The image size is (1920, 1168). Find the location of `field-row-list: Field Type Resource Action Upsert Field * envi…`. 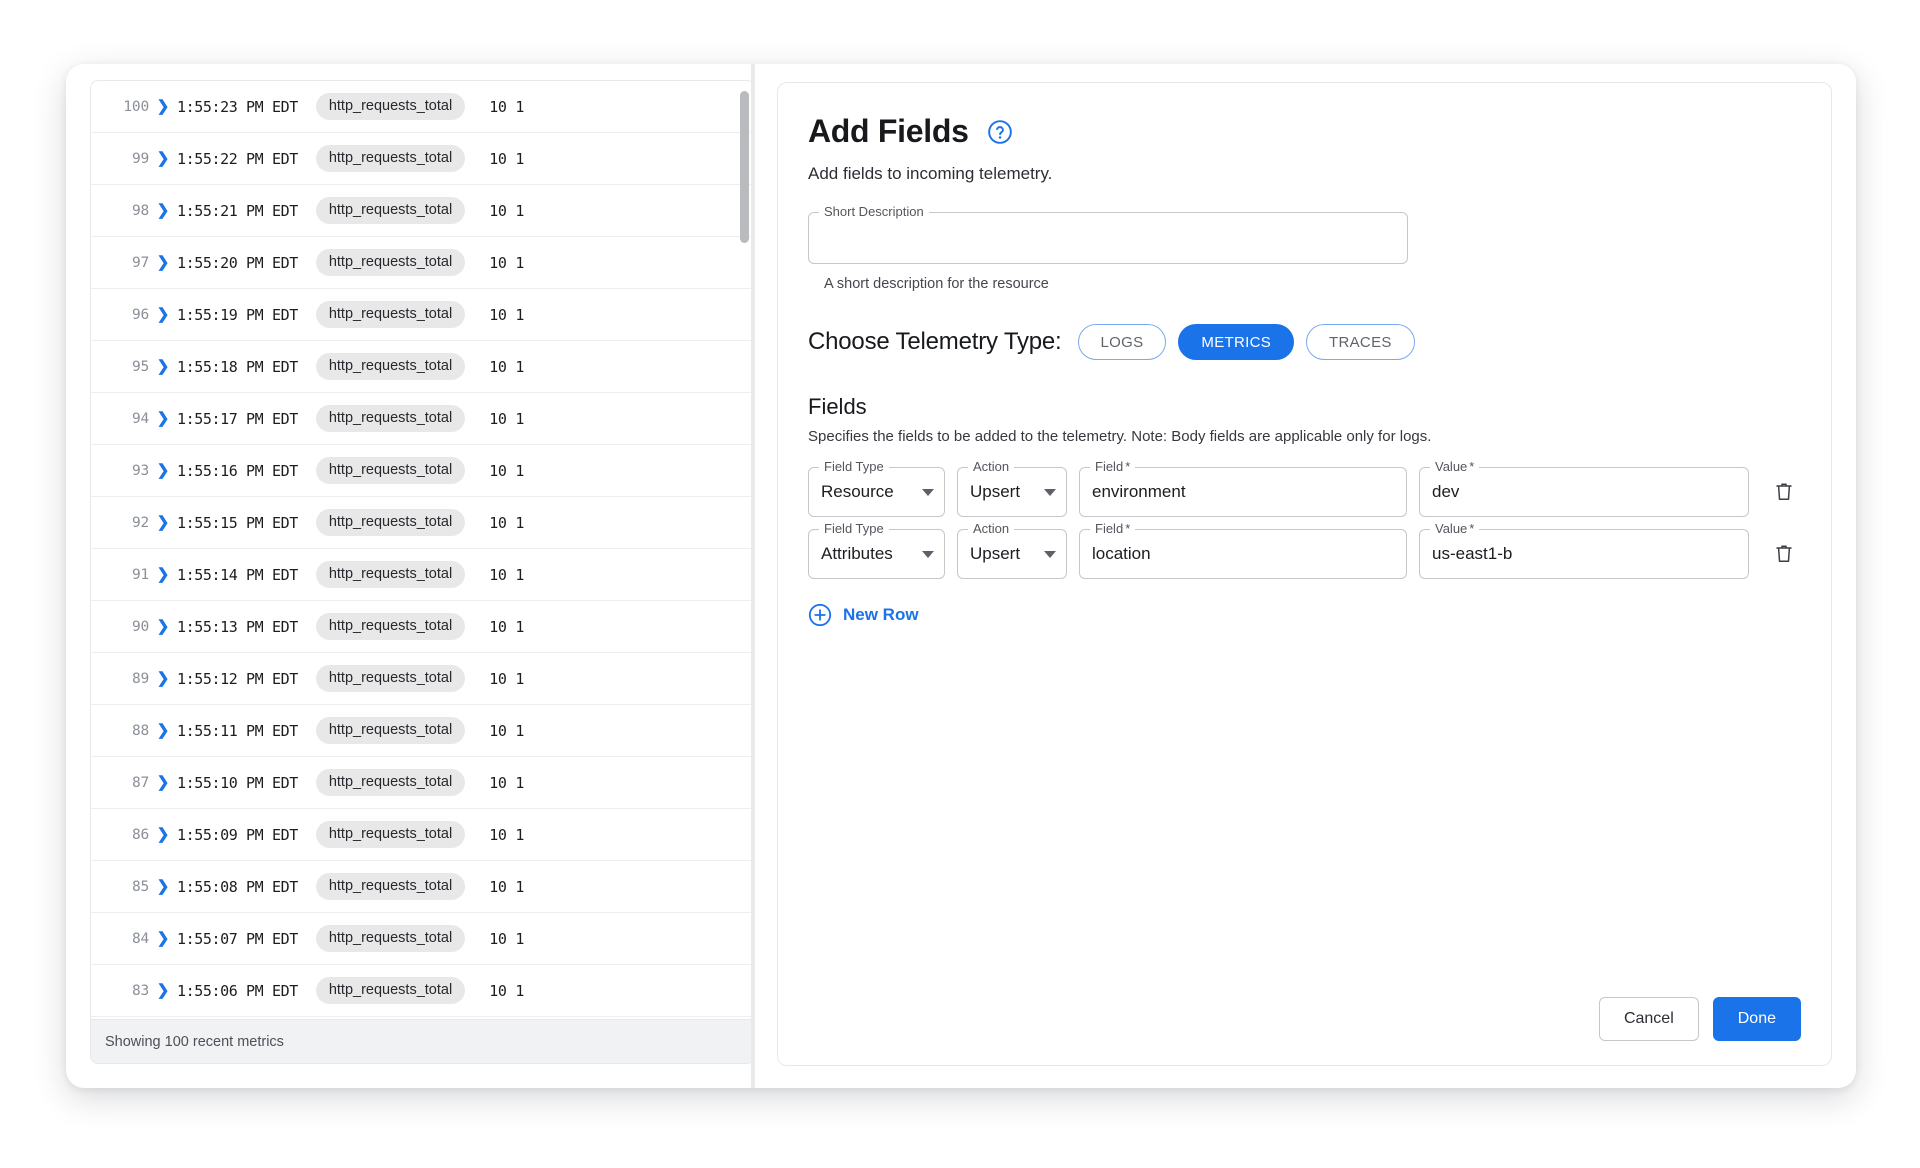

field-row-list: Field Type Resource Action Upsert Field * envi… is located at coordinates (1304, 519).